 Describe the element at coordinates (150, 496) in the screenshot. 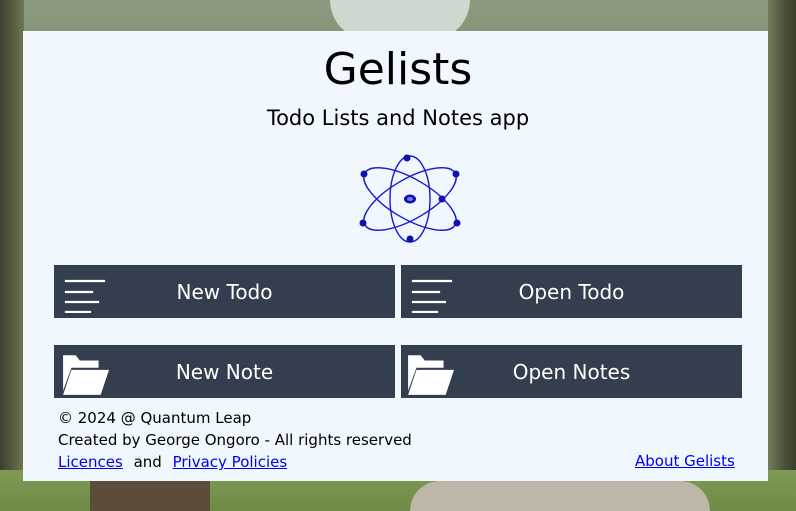

I see `background-trunk` at that location.